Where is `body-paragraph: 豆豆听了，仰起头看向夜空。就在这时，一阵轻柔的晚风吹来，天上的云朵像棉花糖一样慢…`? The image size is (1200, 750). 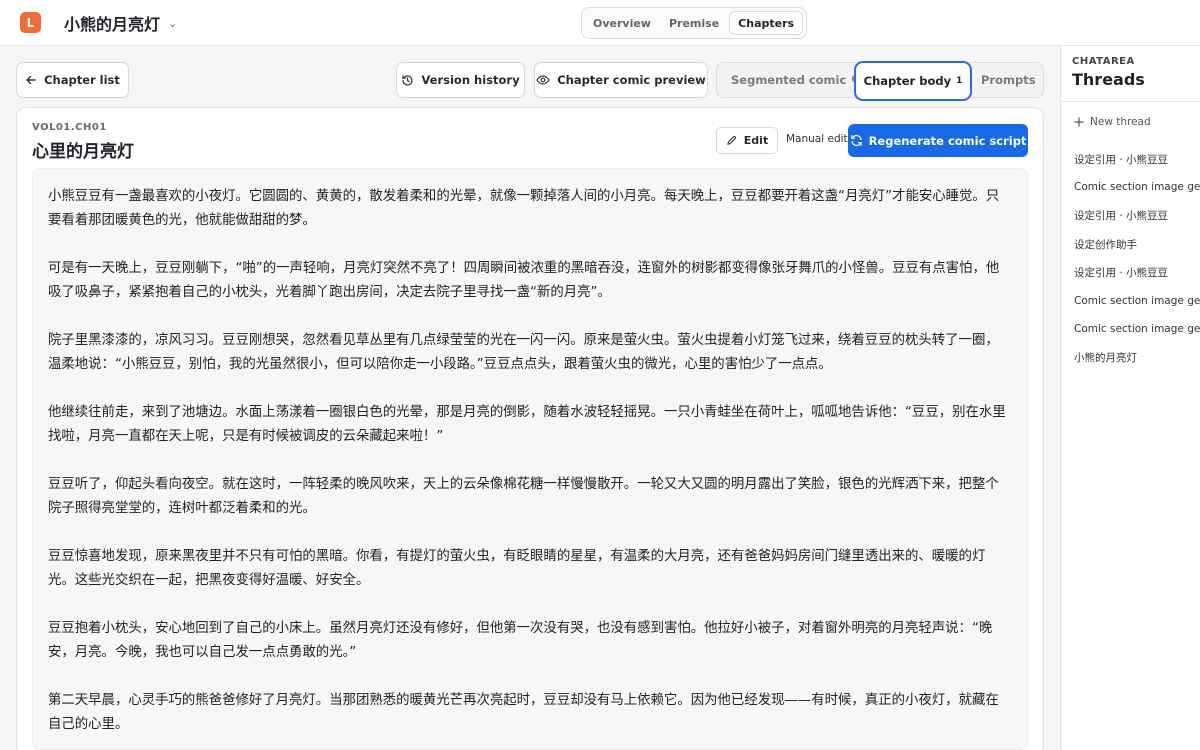
body-paragraph: 豆豆听了，仰起头看向夜空。就在这时，一阵轻柔的晚风吹来，天上的云朵像棉花糖一样慢… is located at coordinates (523, 496).